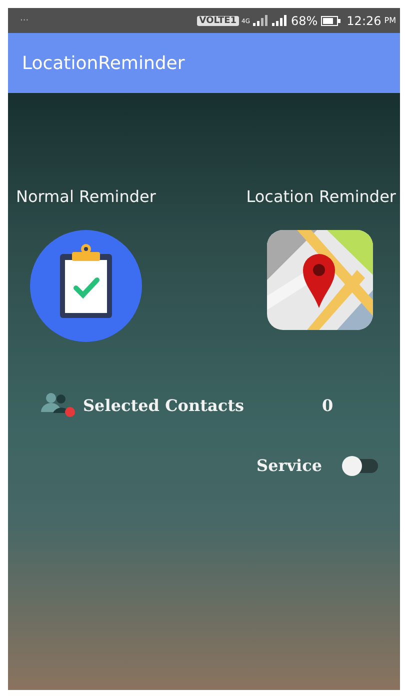 The width and height of the screenshot is (408, 697). What do you see at coordinates (321, 281) in the screenshot?
I see `map-pin-icon` at bounding box center [321, 281].